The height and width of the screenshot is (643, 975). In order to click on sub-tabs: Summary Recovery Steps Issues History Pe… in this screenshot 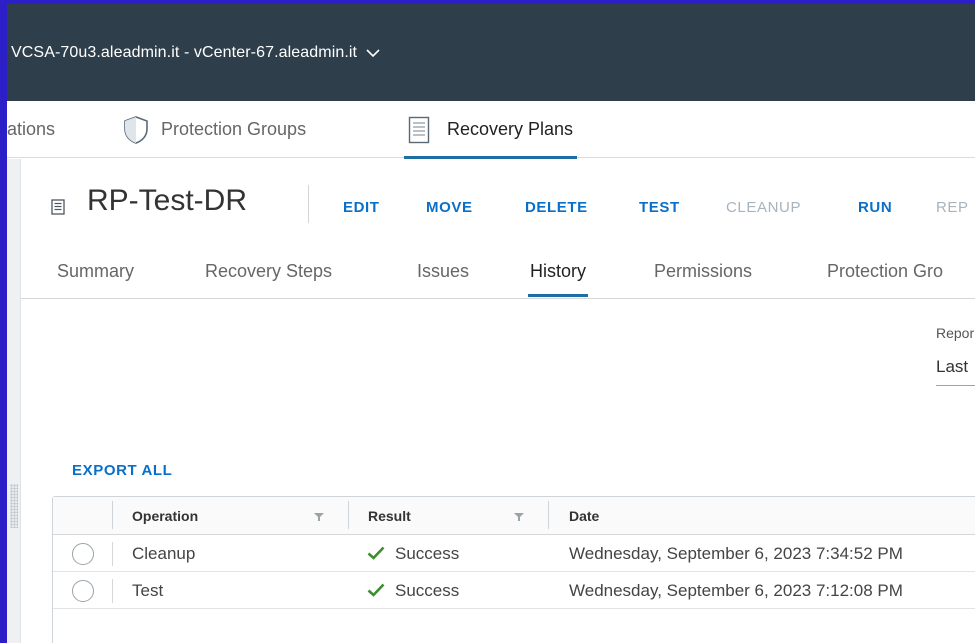, I will do `click(498, 269)`.